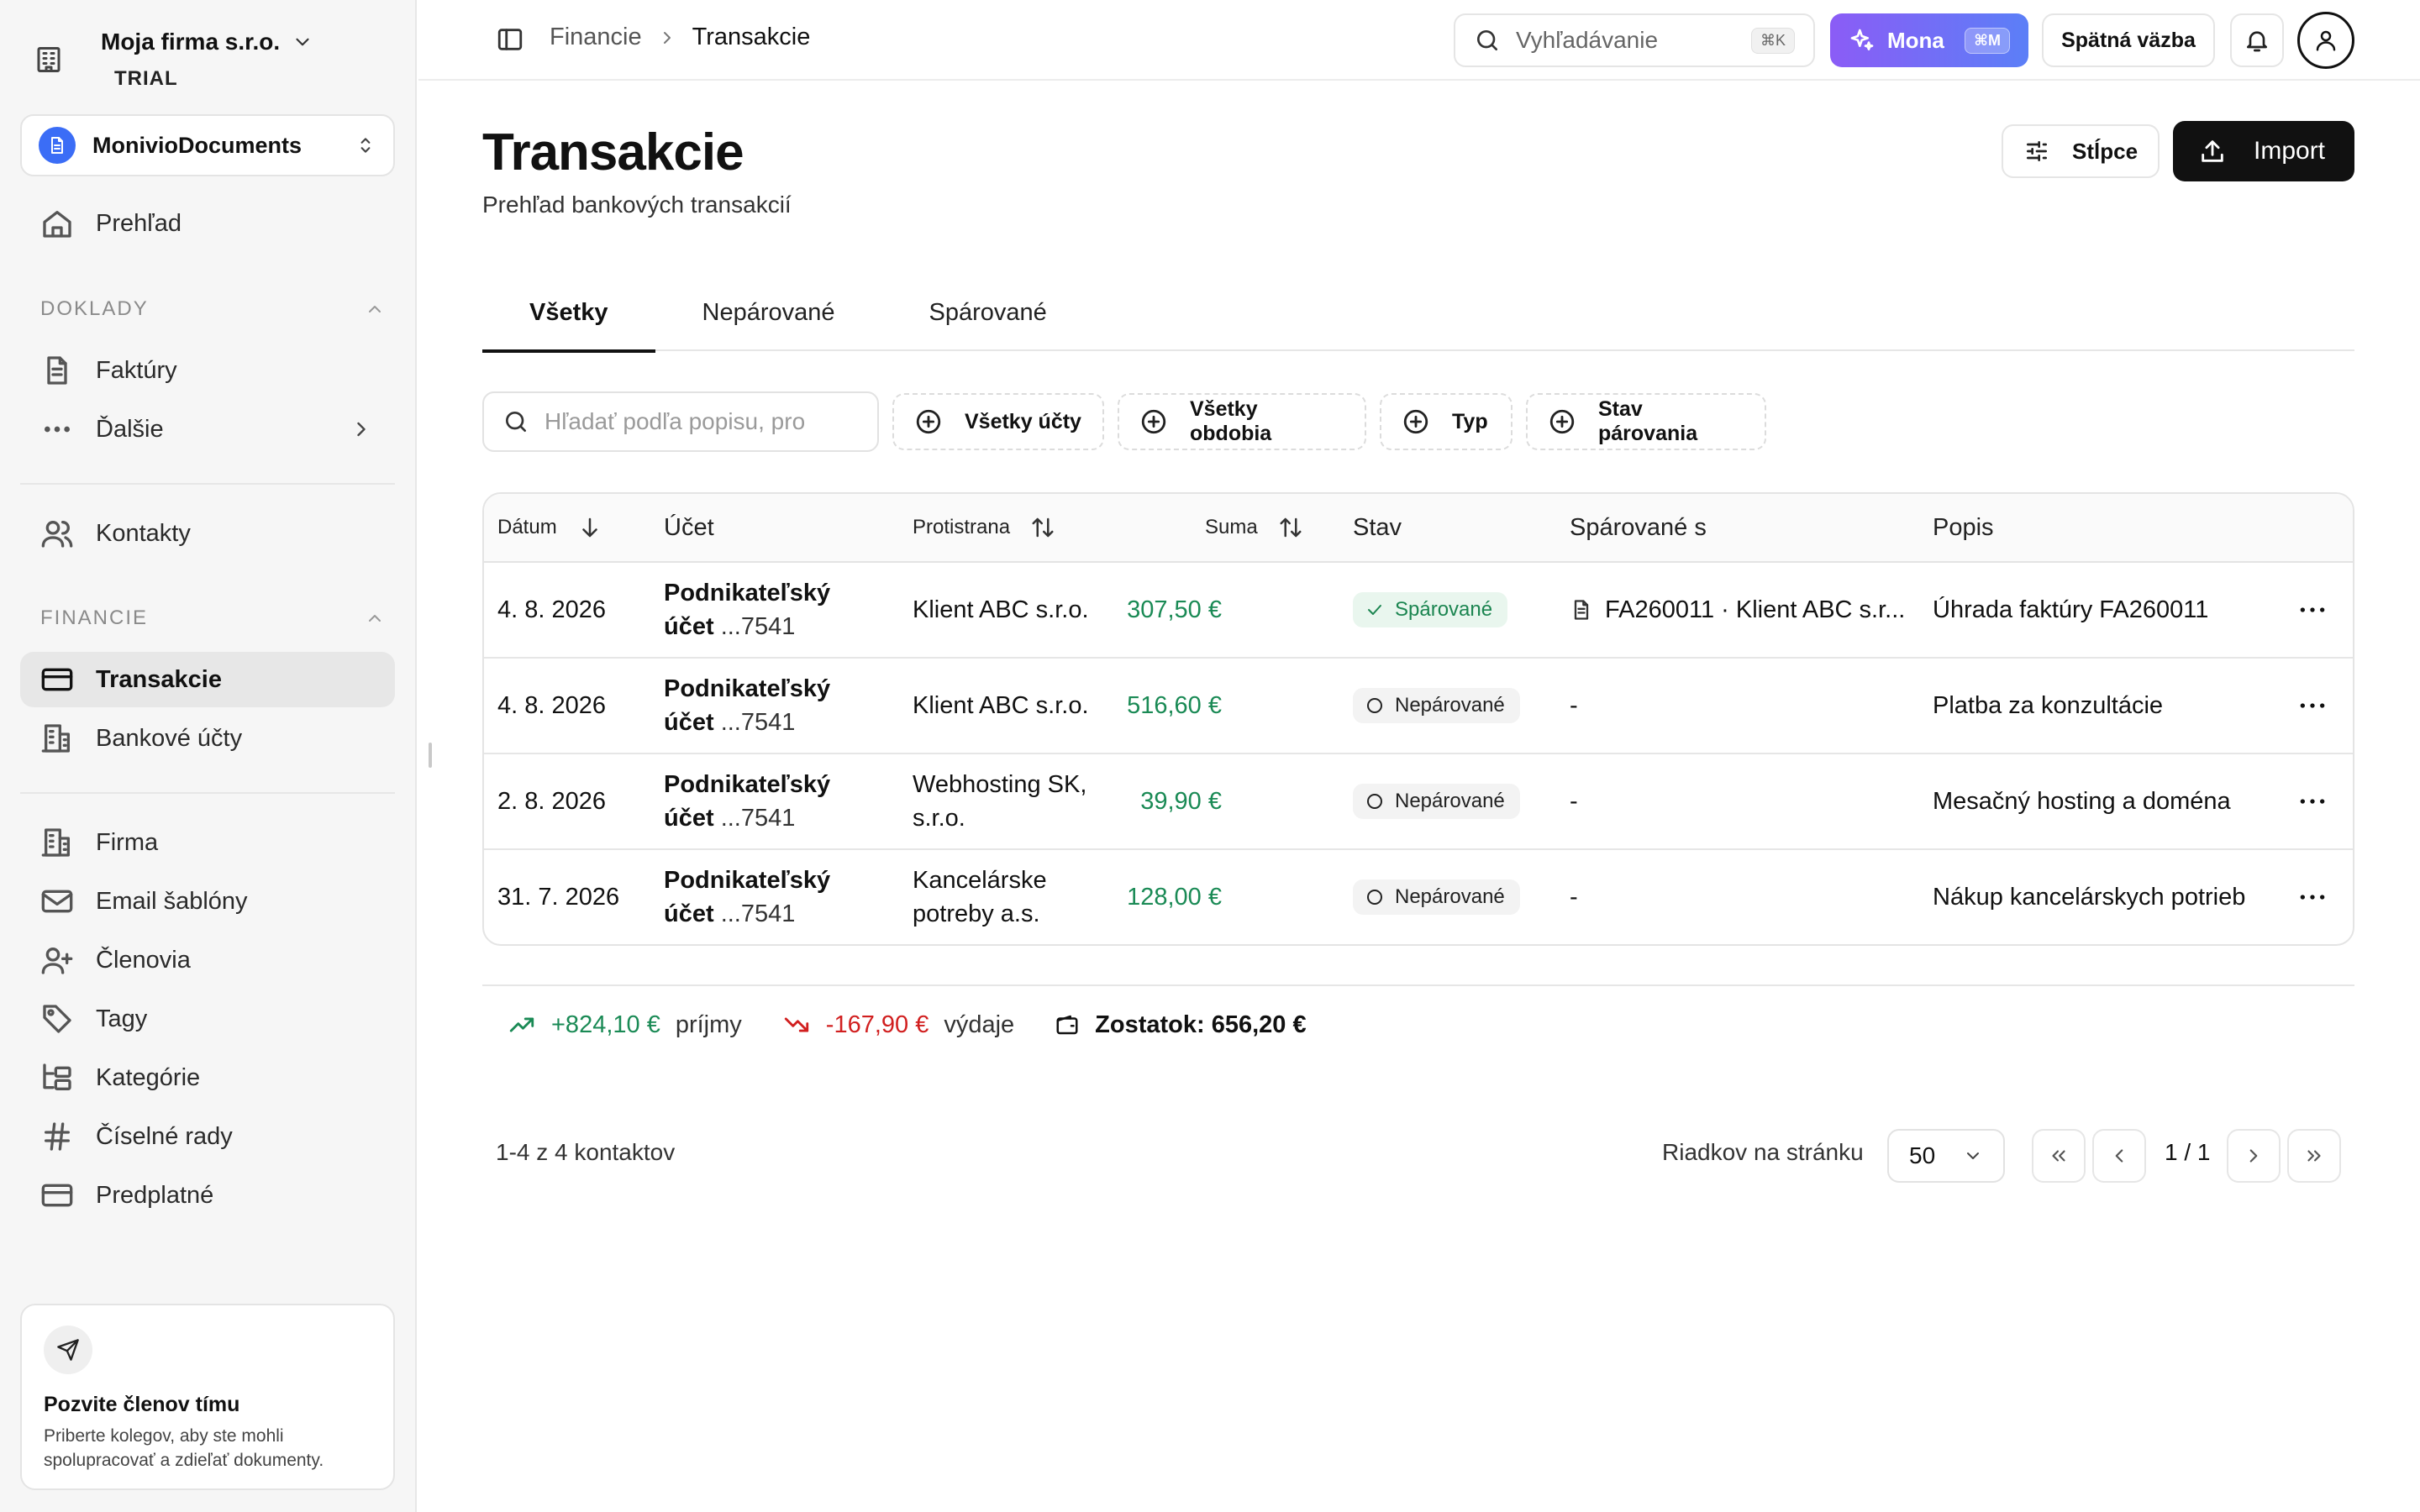 The image size is (2420, 1512). What do you see at coordinates (929, 421) in the screenshot?
I see `plus-circle-icon` at bounding box center [929, 421].